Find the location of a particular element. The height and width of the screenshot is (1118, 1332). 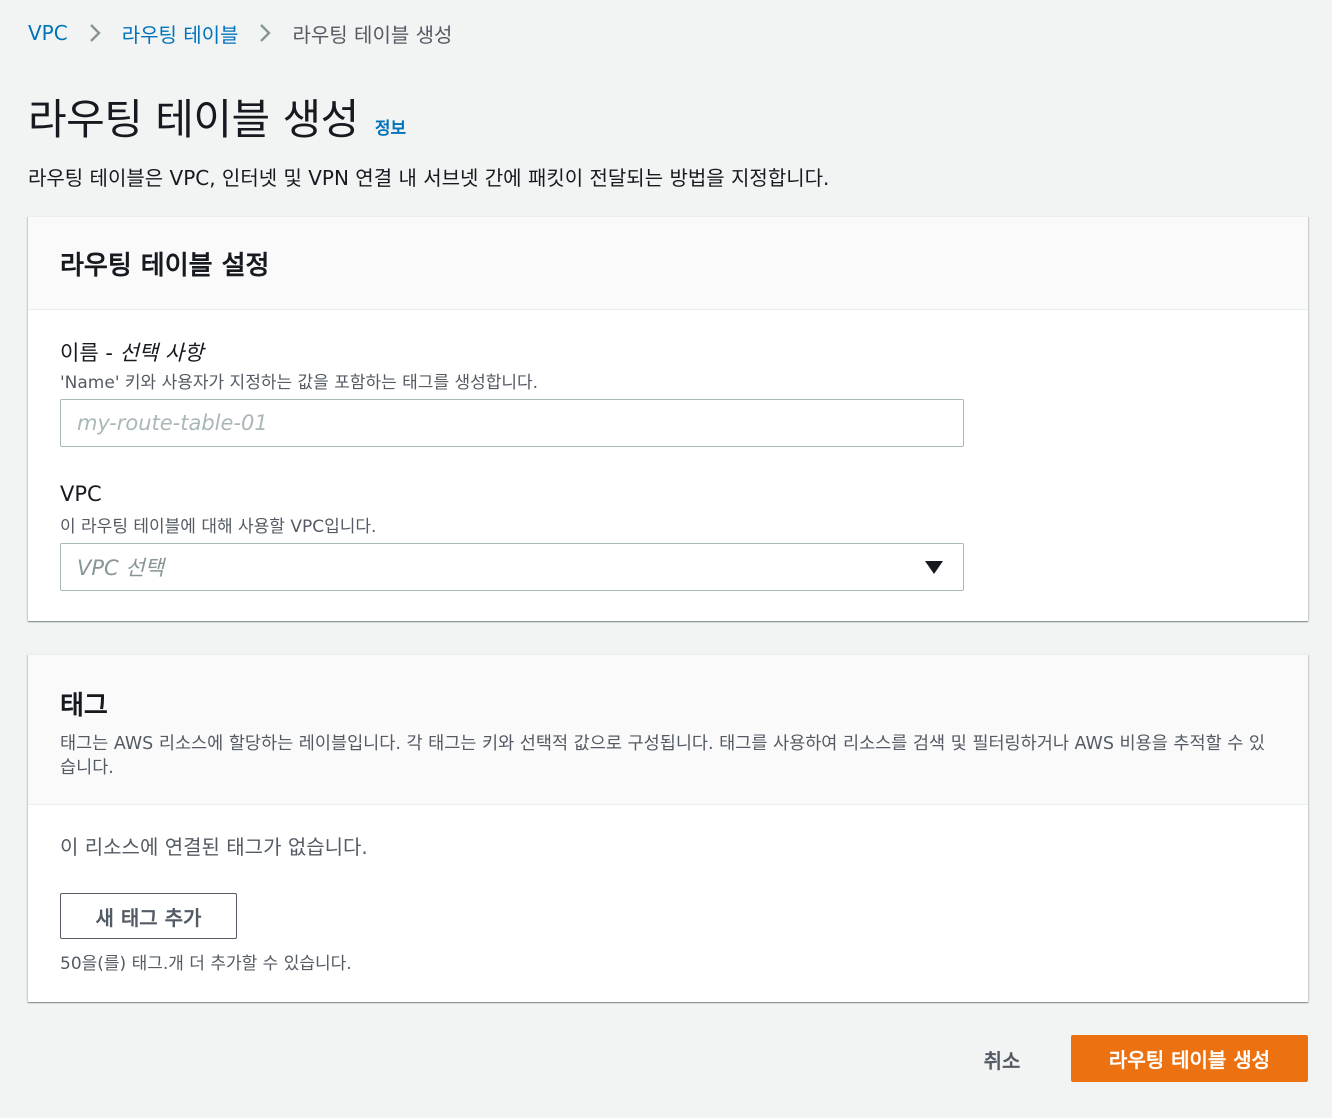

settings-panel-header: 라우팅 테이블 설정 is located at coordinates (668, 263).